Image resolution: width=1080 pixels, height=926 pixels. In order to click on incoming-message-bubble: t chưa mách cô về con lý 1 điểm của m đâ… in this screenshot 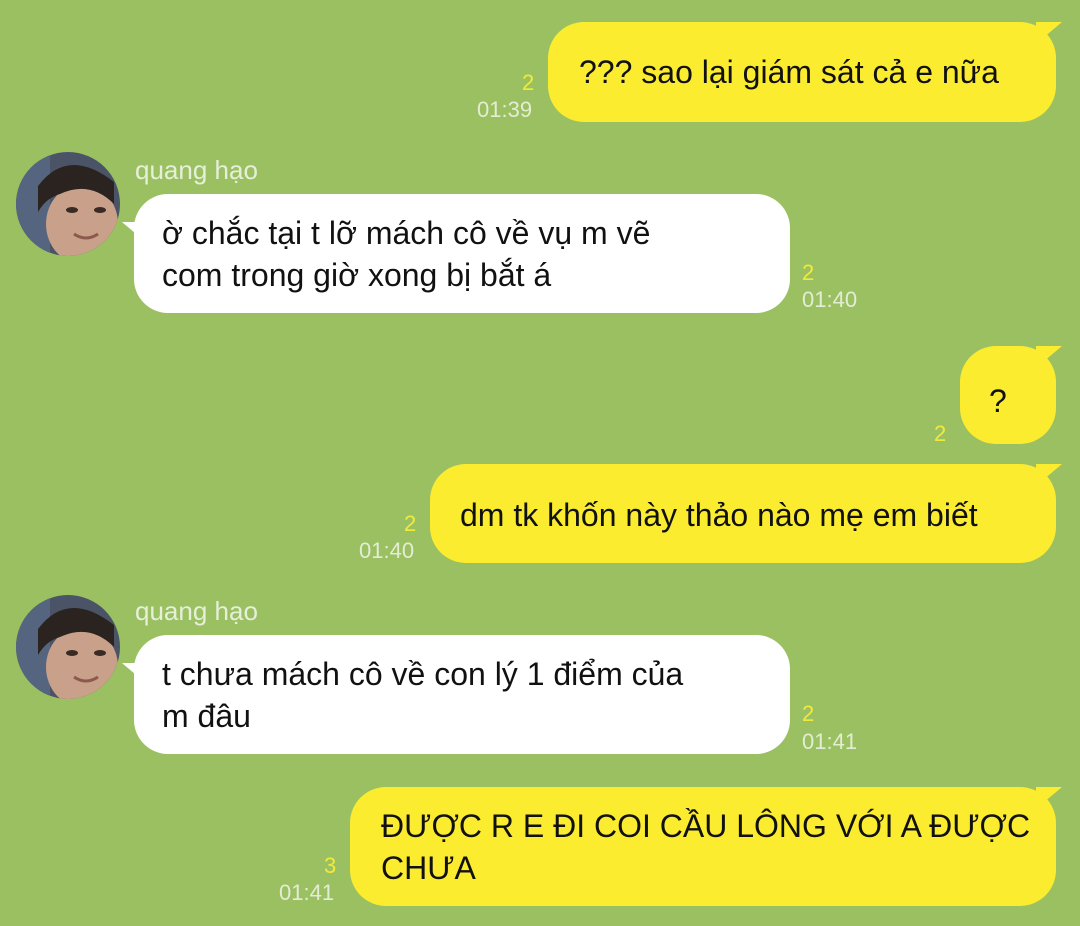, I will do `click(462, 694)`.